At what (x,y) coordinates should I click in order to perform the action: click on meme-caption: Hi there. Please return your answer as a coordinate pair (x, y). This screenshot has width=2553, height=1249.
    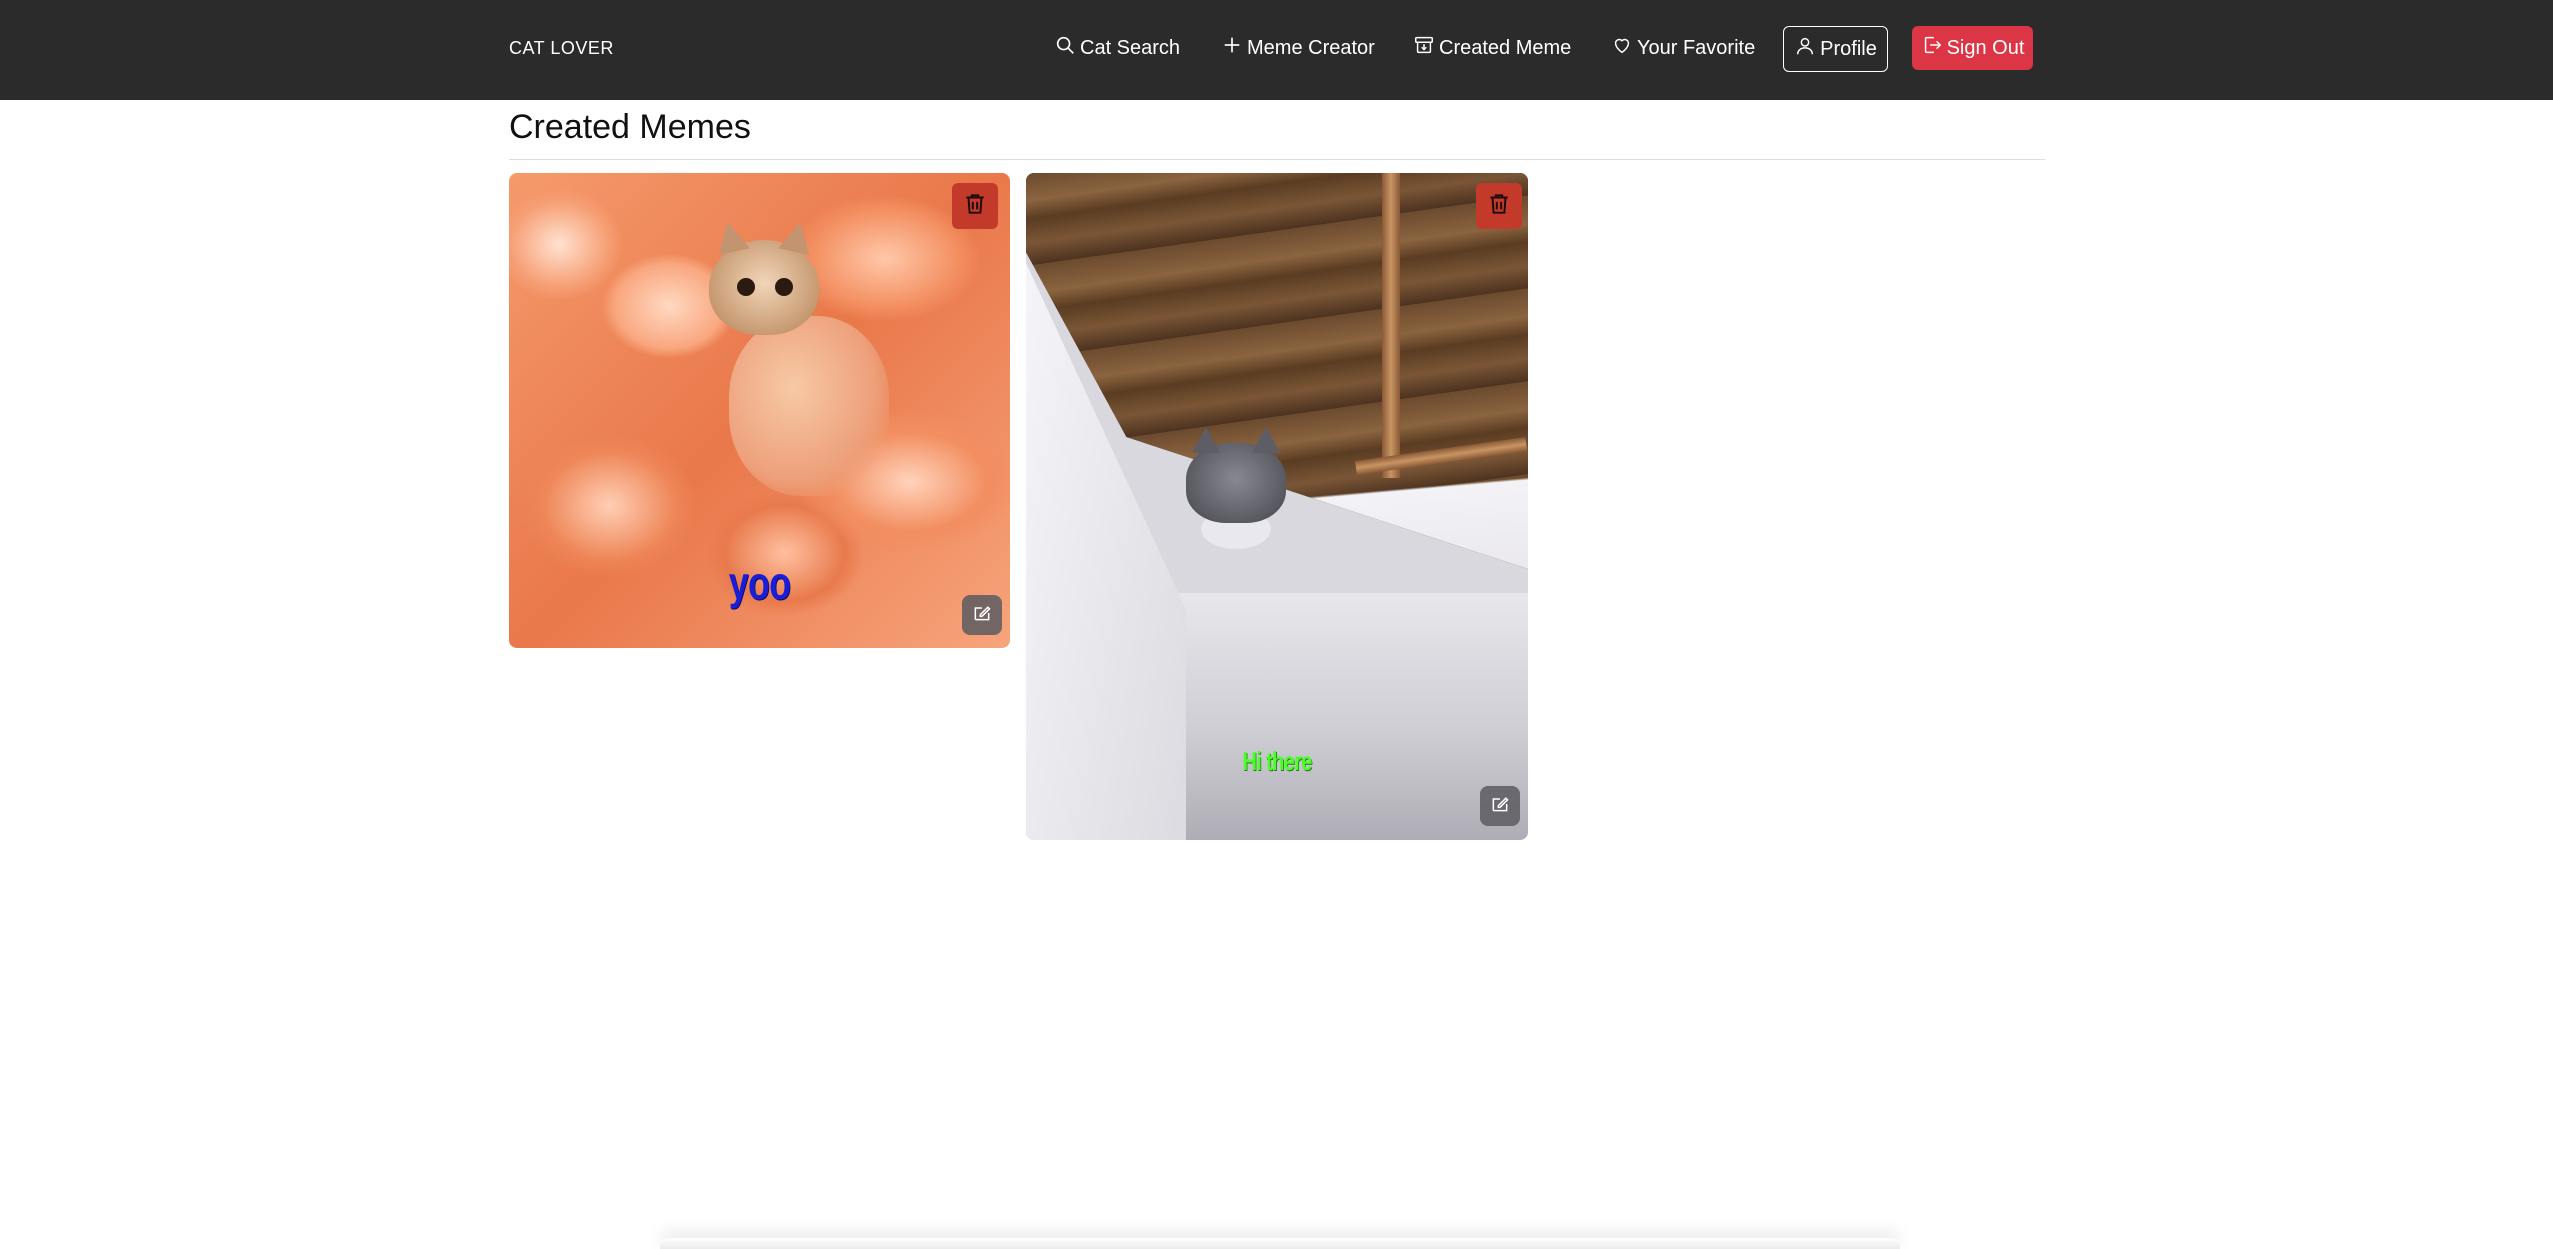
    Looking at the image, I should click on (1277, 761).